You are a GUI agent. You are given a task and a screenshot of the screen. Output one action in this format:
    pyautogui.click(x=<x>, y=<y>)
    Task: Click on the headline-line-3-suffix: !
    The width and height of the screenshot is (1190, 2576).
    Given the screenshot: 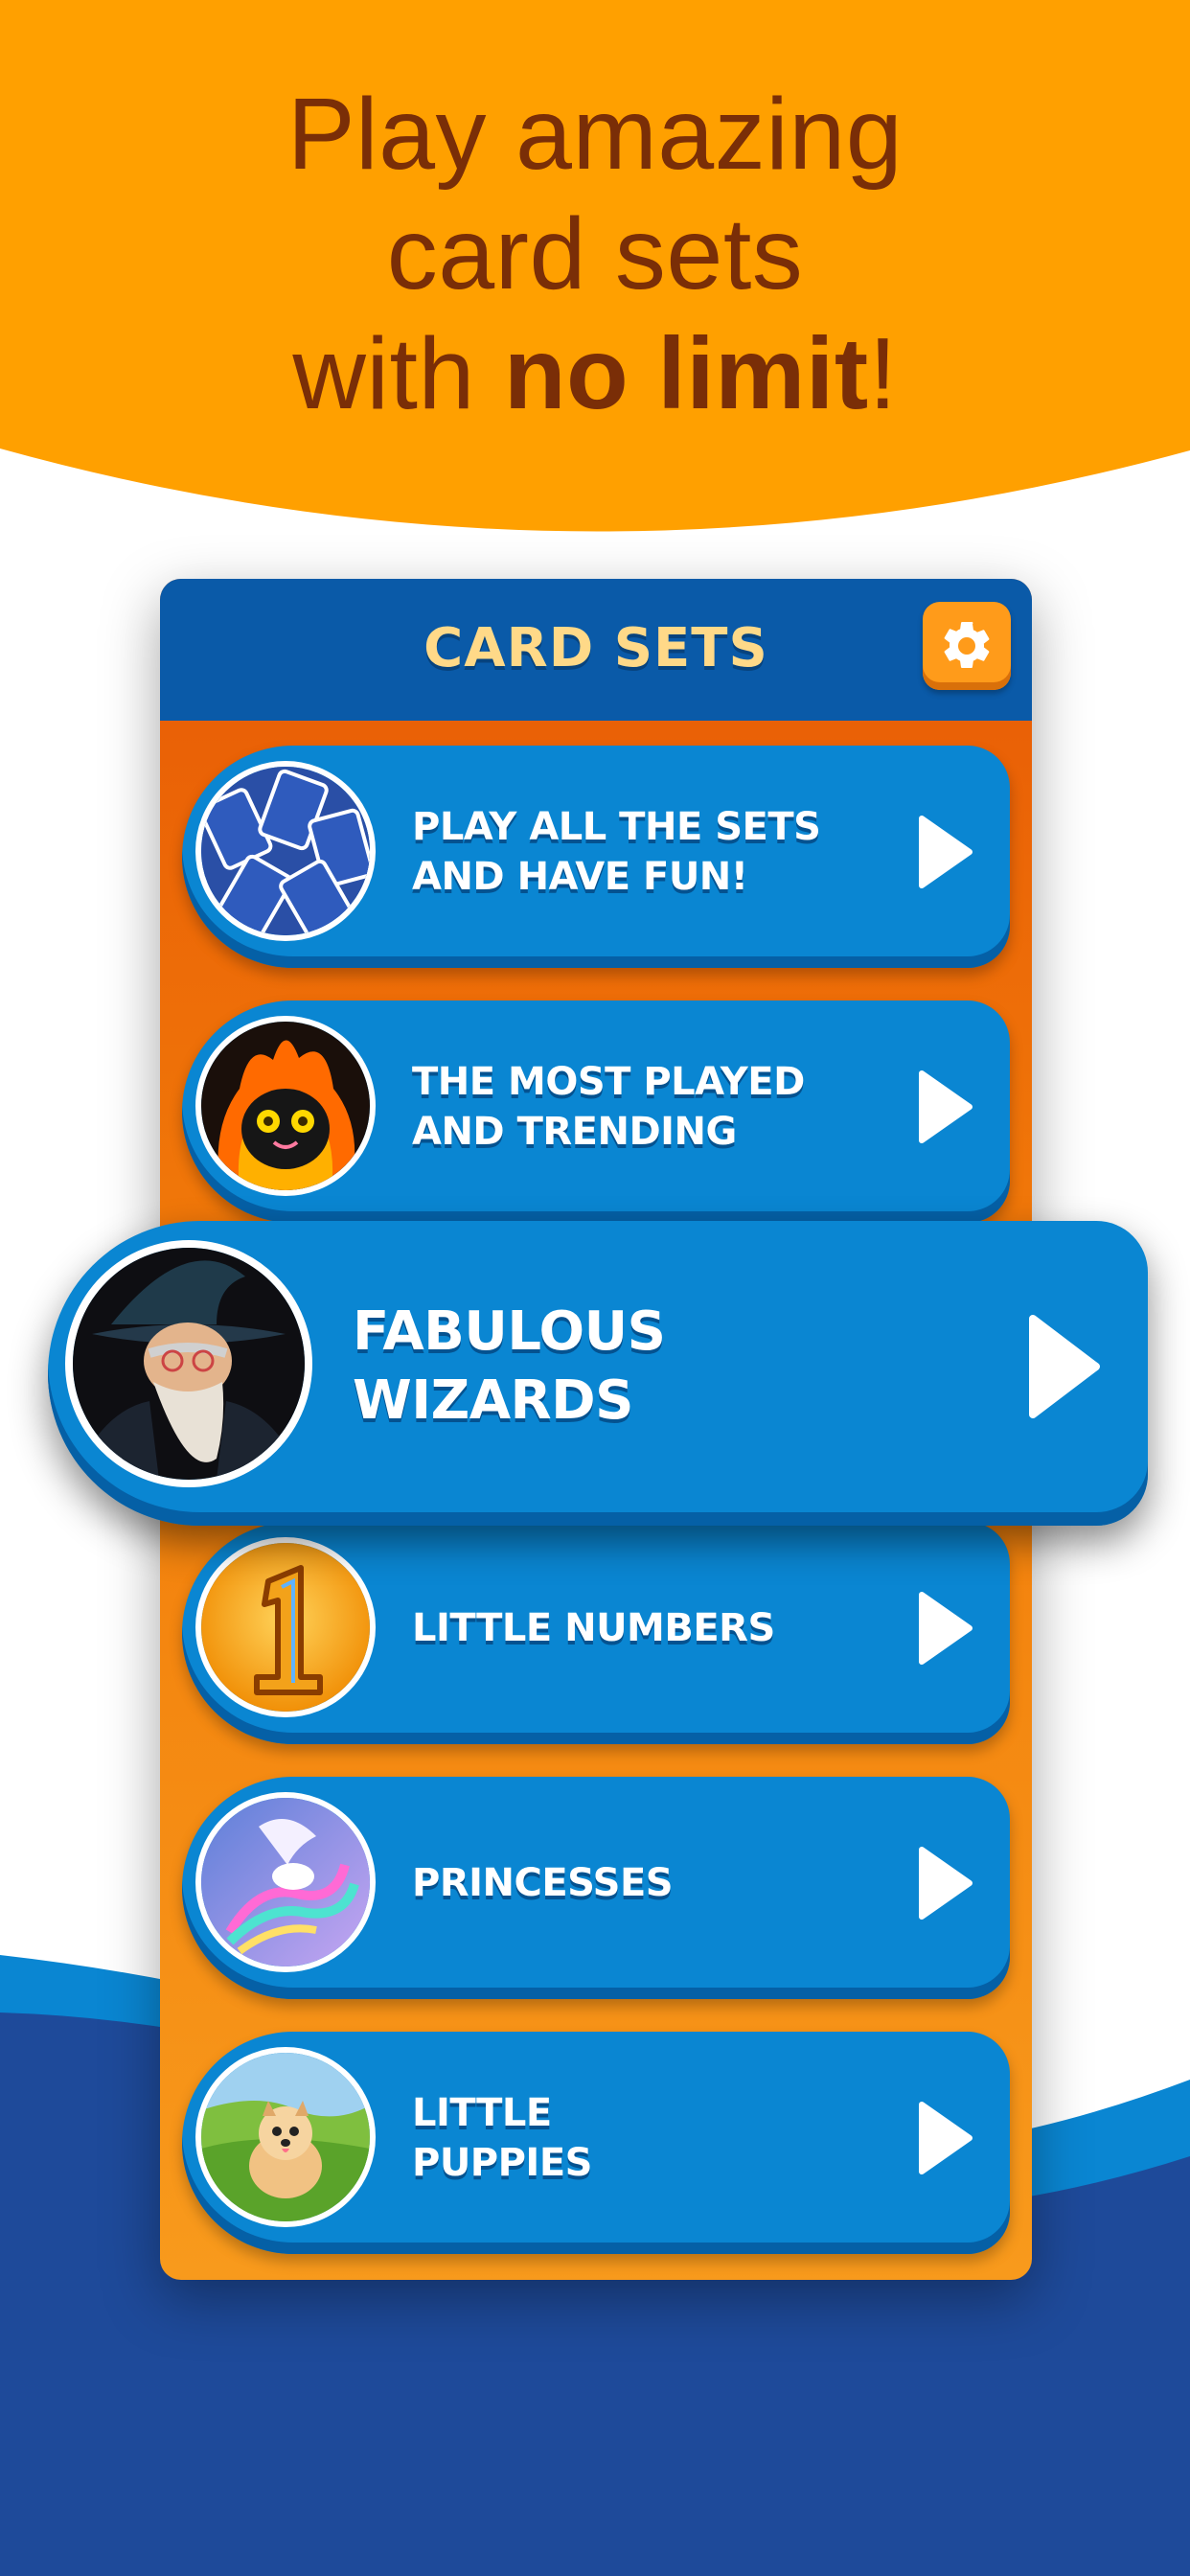 What is the action you would take?
    pyautogui.click(x=883, y=374)
    